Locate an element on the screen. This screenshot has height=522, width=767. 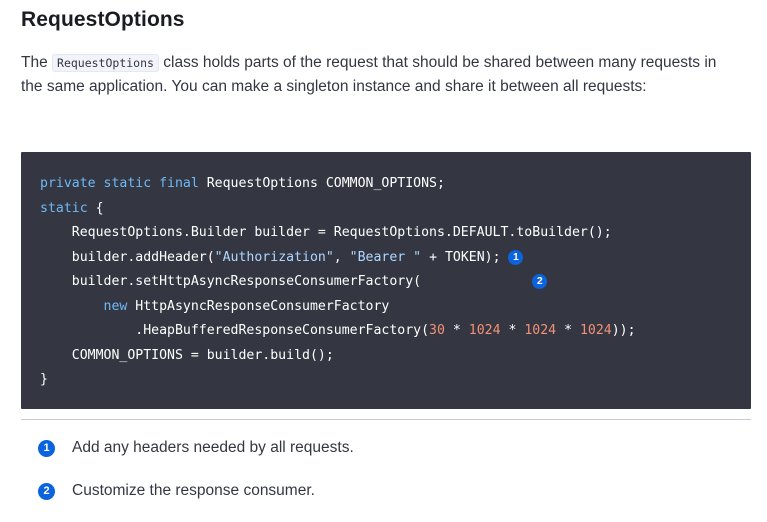
callout-divider is located at coordinates (386, 419).